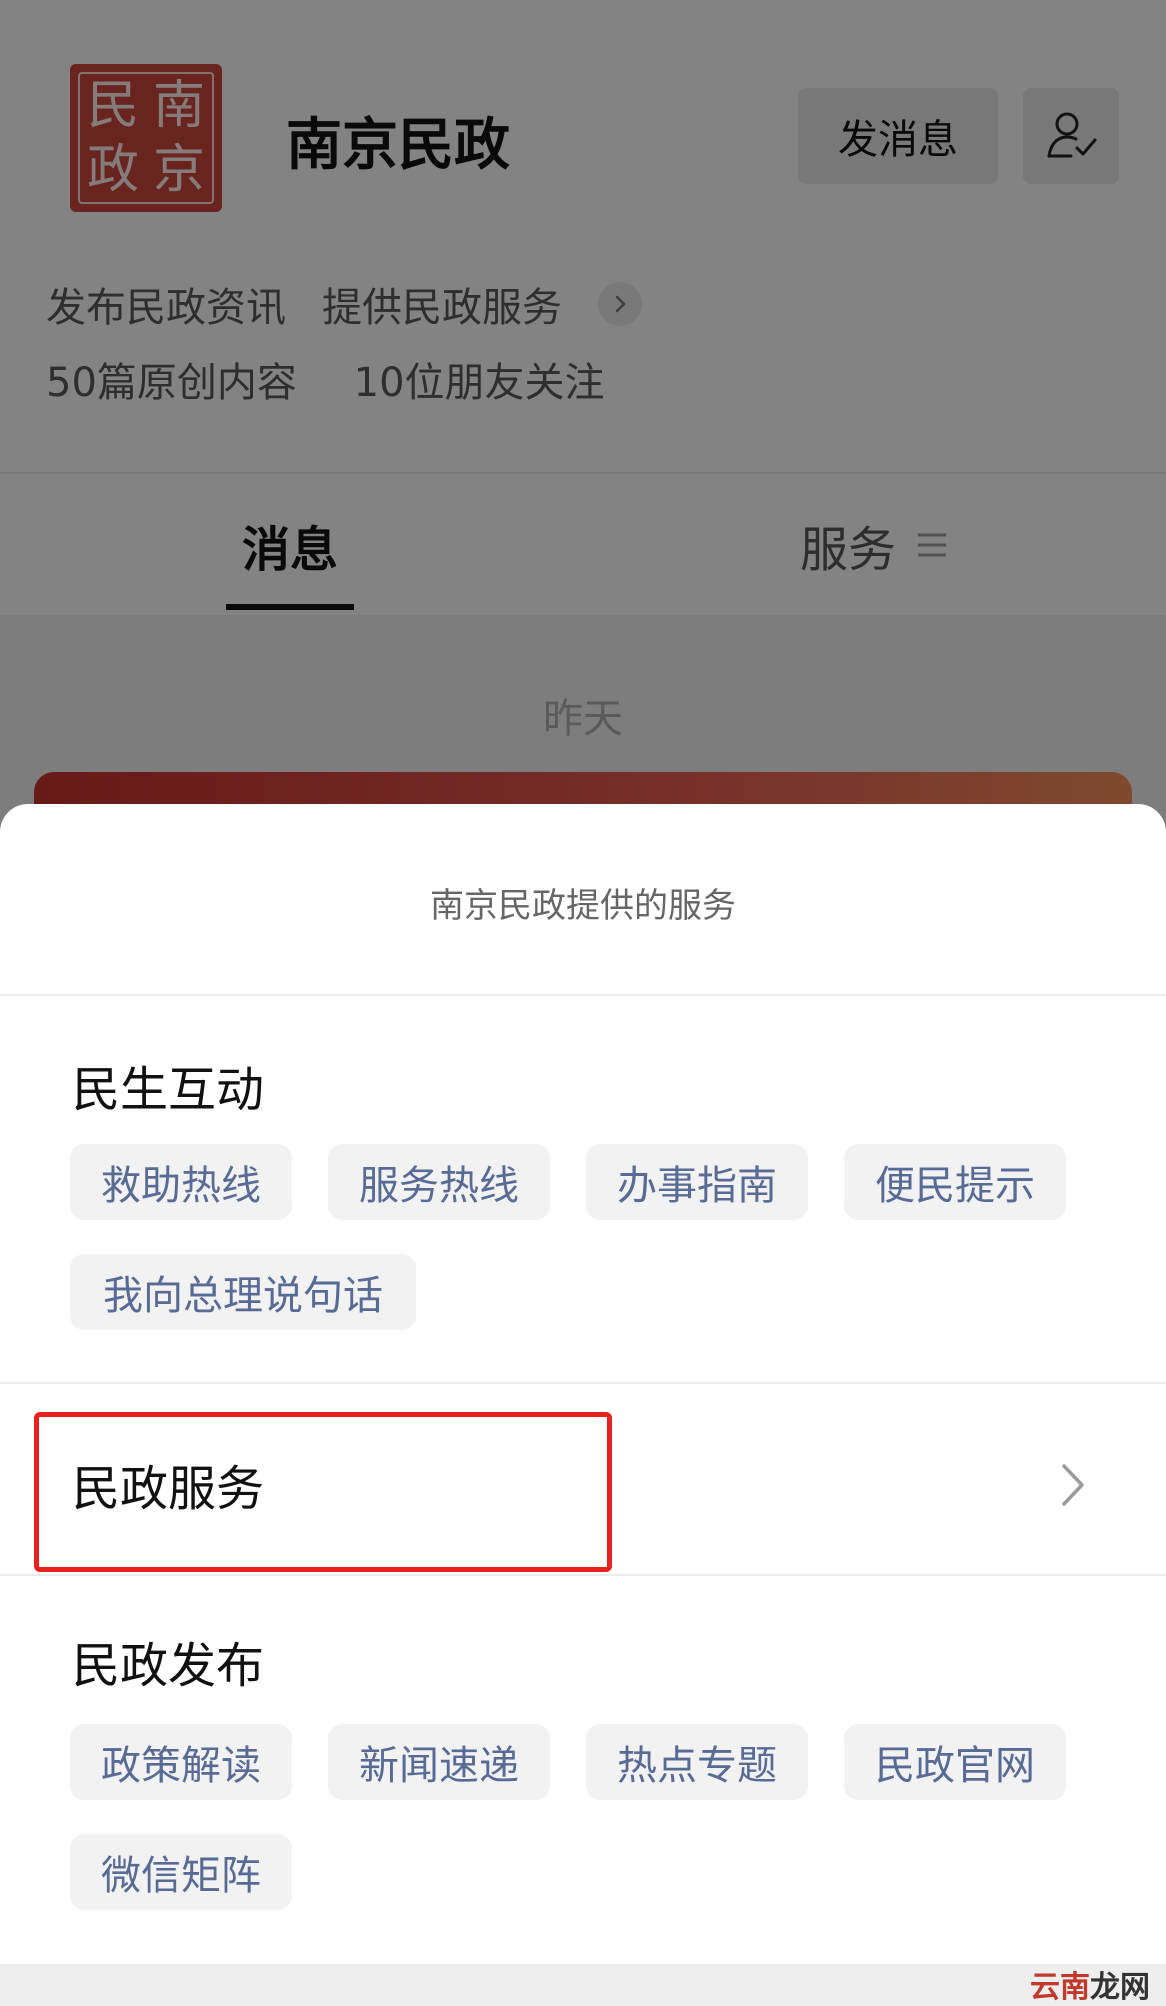  Describe the element at coordinates (439, 1182) in the screenshot. I see `service-chip: 服务热线` at that location.